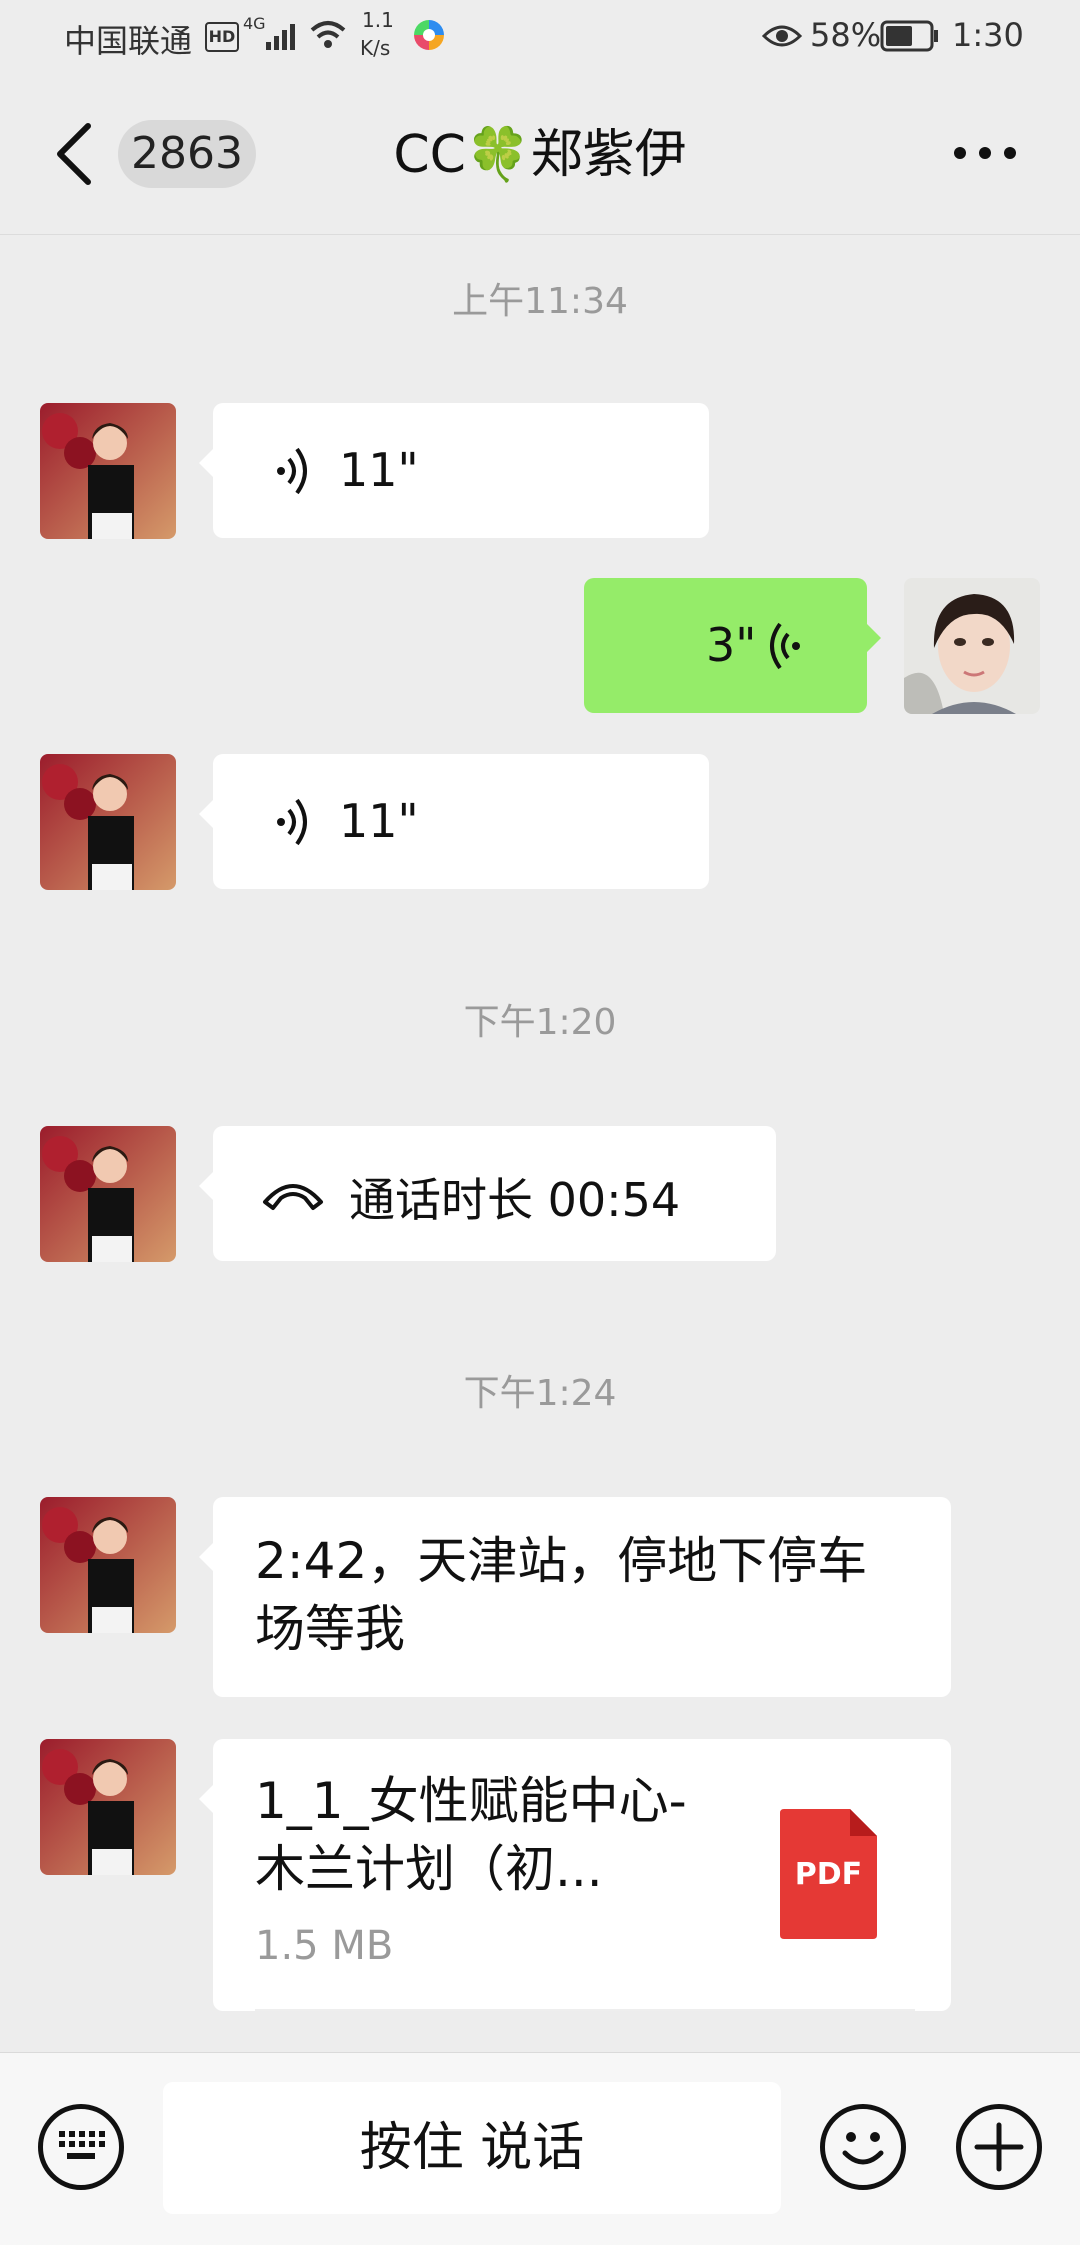 This screenshot has height=2245, width=1080. I want to click on emoji-icon, so click(863, 2148).